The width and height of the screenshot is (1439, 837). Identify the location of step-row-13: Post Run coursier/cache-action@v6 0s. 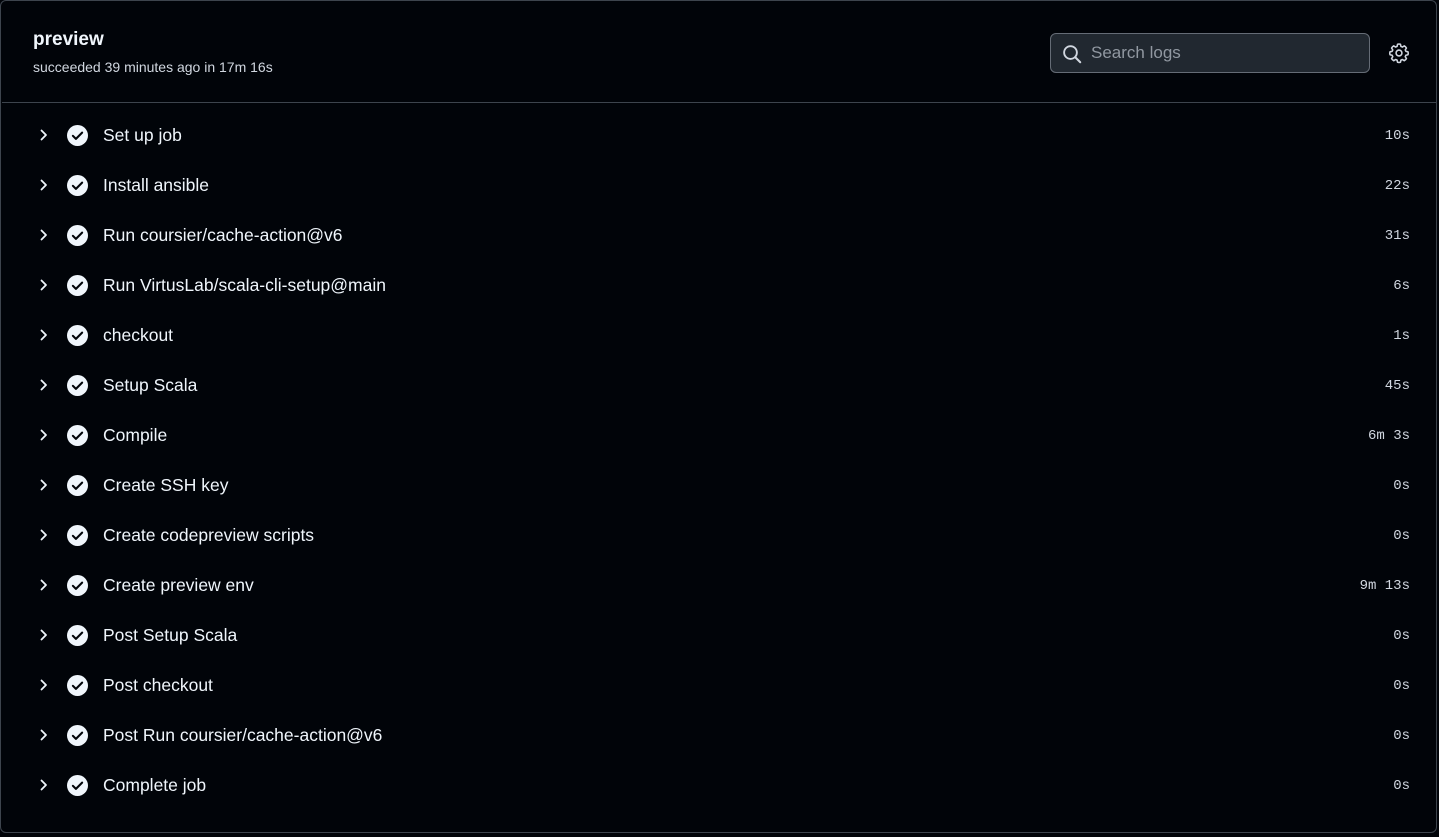
(719, 736).